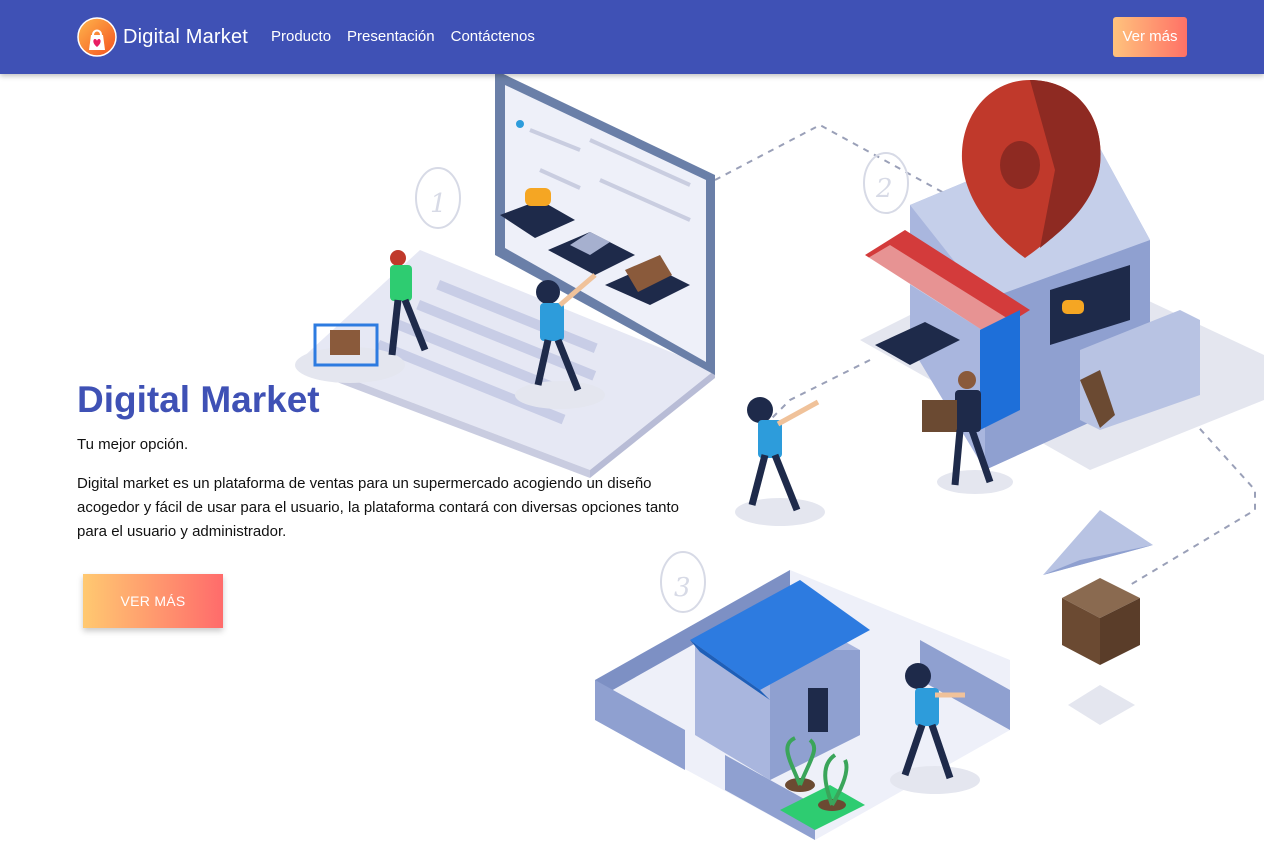 This screenshot has height=855, width=1264. I want to click on svg-text: 1, so click(438, 204).